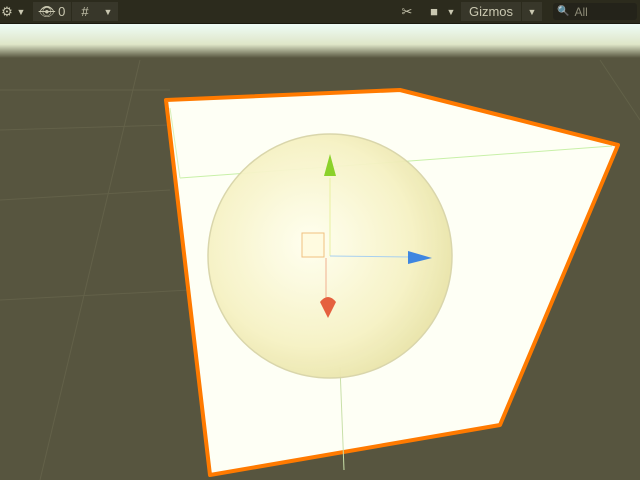  I want to click on tools-icon: ✂, so click(407, 11).